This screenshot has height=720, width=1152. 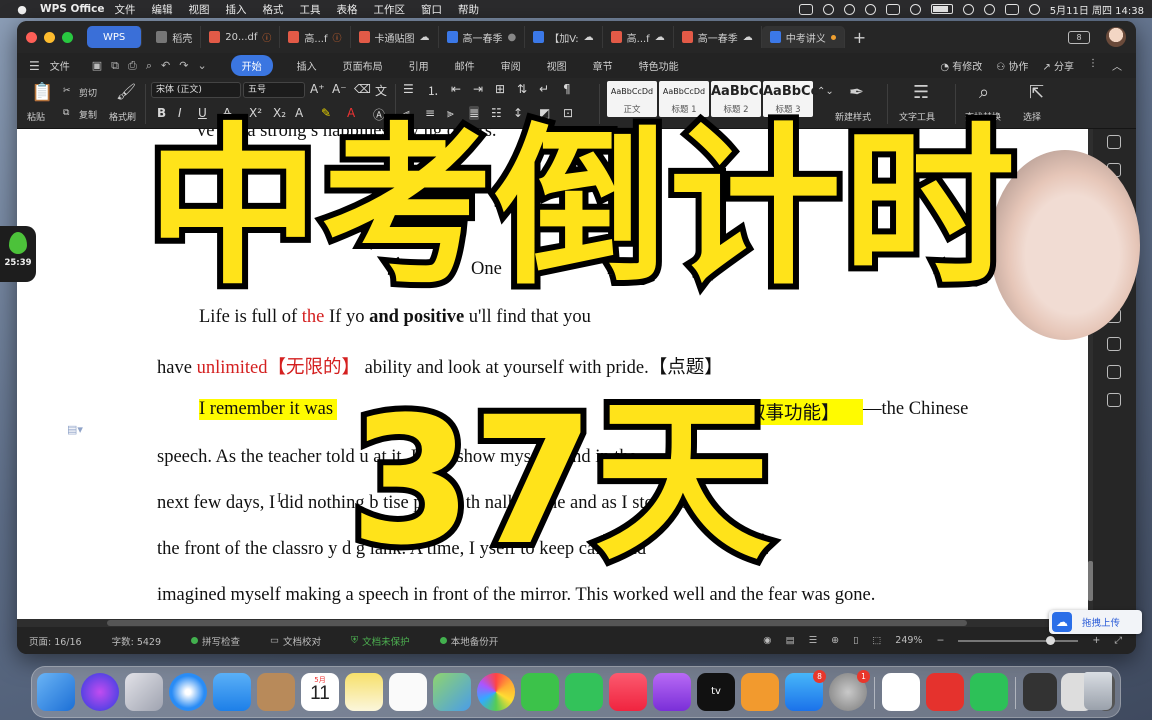 What do you see at coordinates (201, 66) in the screenshot?
I see `chevron-down-icon: ⌄` at bounding box center [201, 66].